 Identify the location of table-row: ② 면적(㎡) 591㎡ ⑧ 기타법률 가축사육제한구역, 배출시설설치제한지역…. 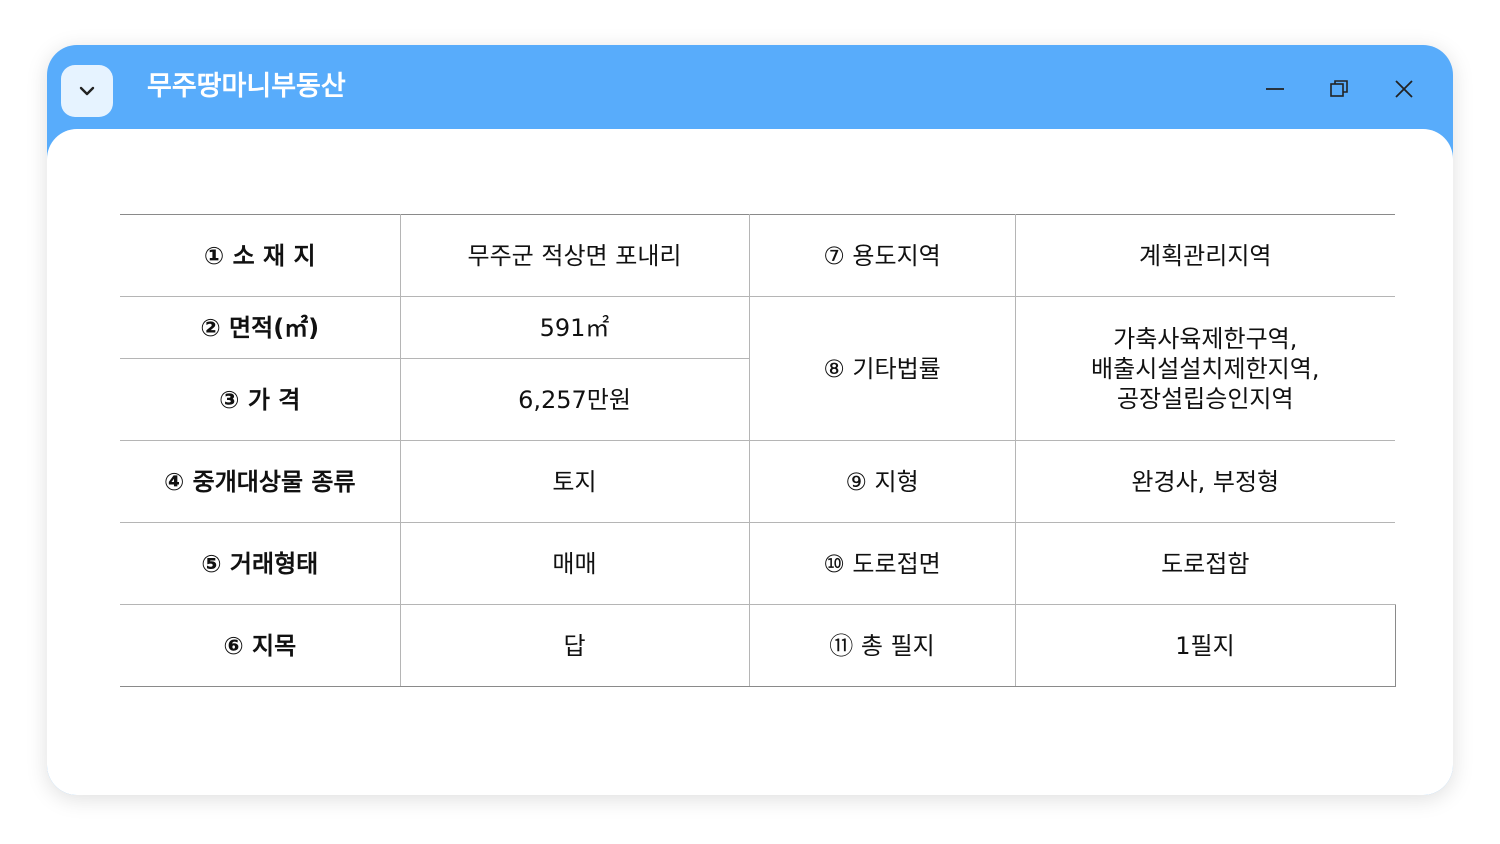
(757, 368).